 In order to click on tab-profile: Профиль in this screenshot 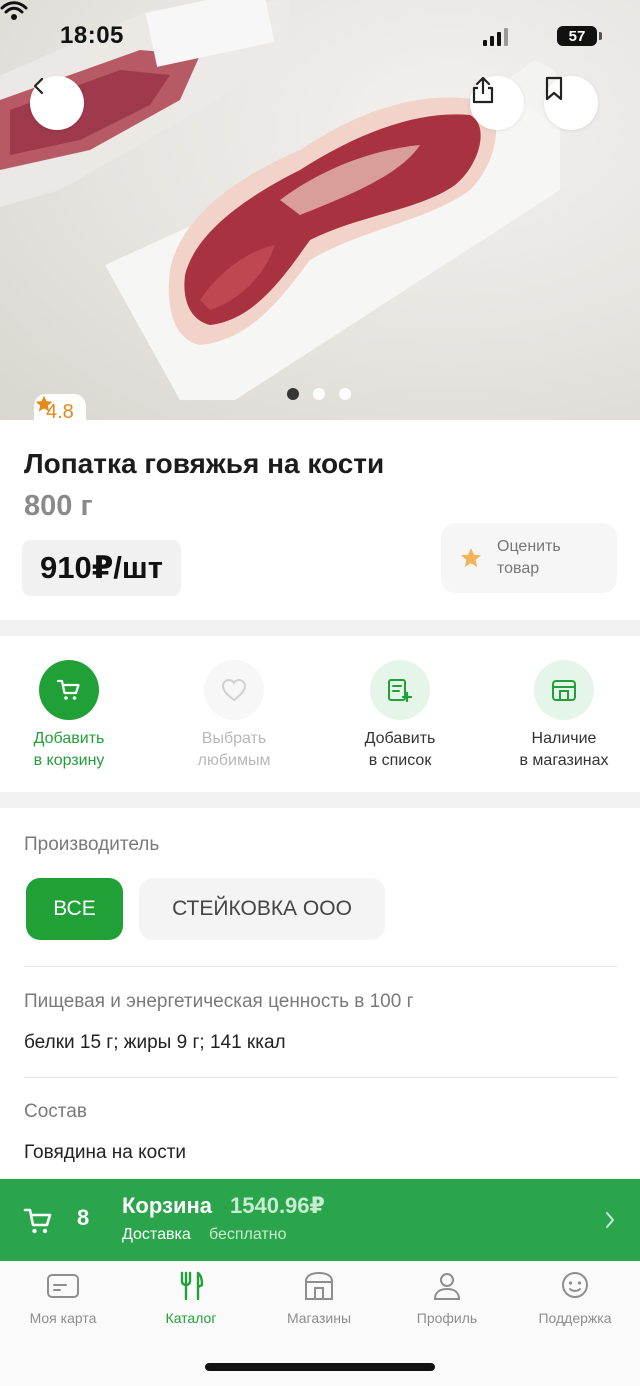, I will do `click(447, 1298)`.